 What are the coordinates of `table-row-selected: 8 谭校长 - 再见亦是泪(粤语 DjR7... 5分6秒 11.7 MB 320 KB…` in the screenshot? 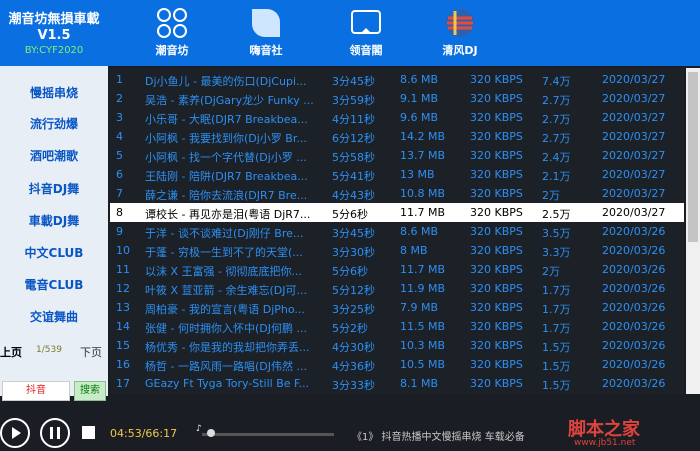 It's located at (397, 212).